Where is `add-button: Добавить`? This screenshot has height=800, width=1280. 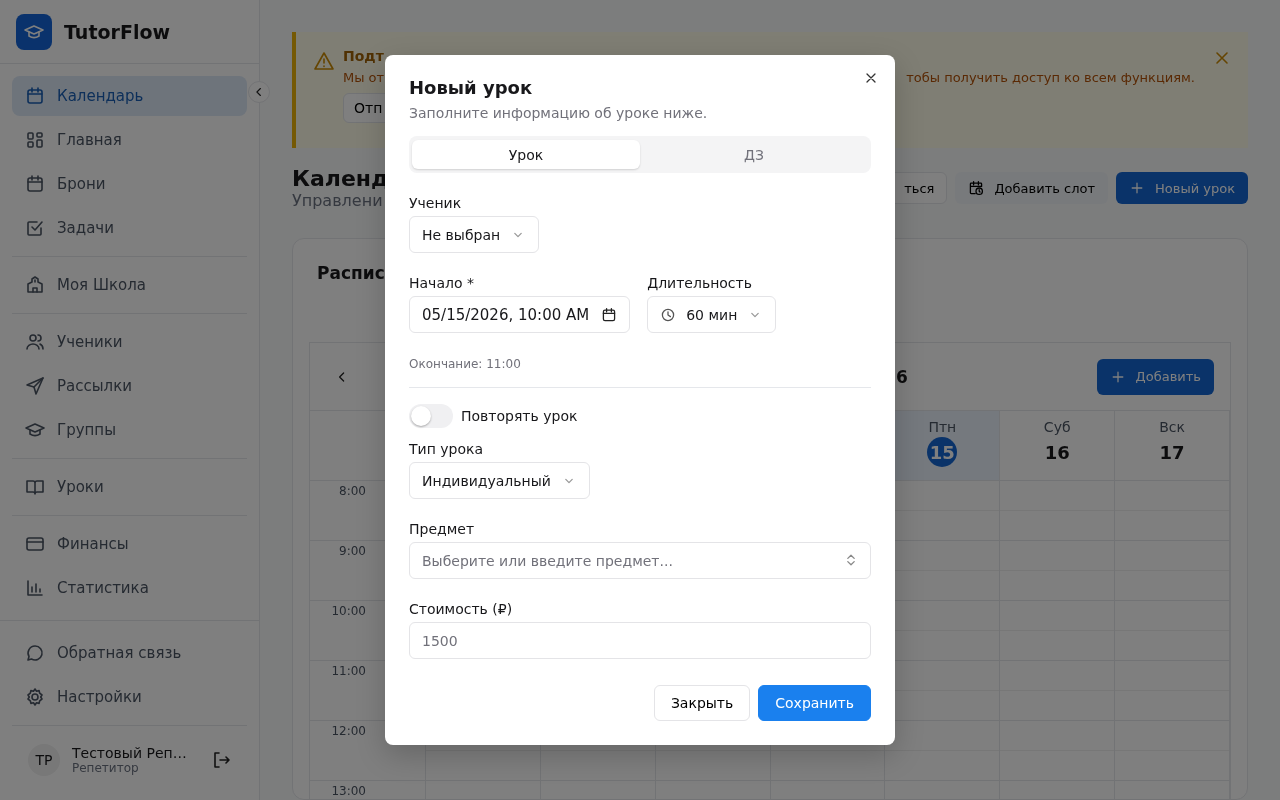 add-button: Добавить is located at coordinates (1155, 376).